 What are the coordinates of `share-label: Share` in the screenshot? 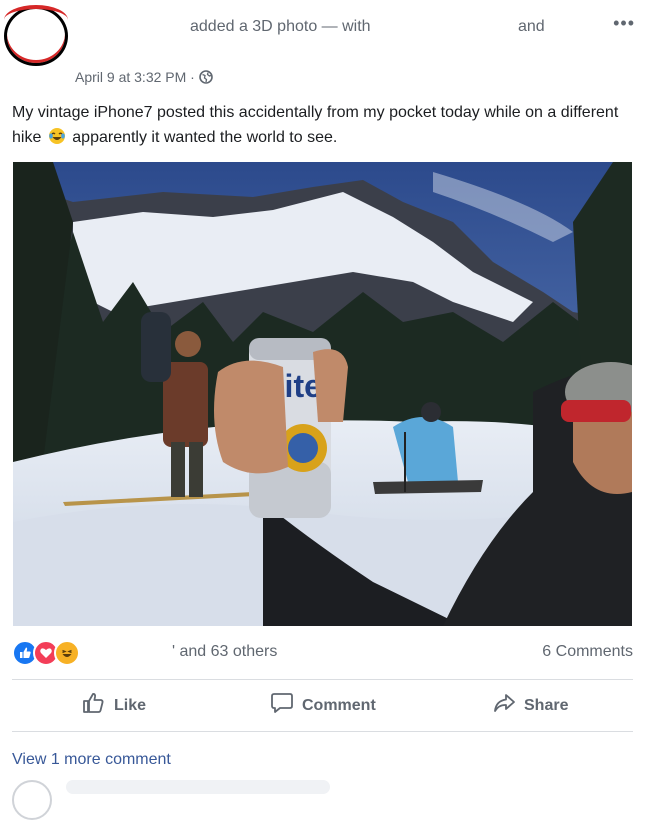 It's located at (546, 705).